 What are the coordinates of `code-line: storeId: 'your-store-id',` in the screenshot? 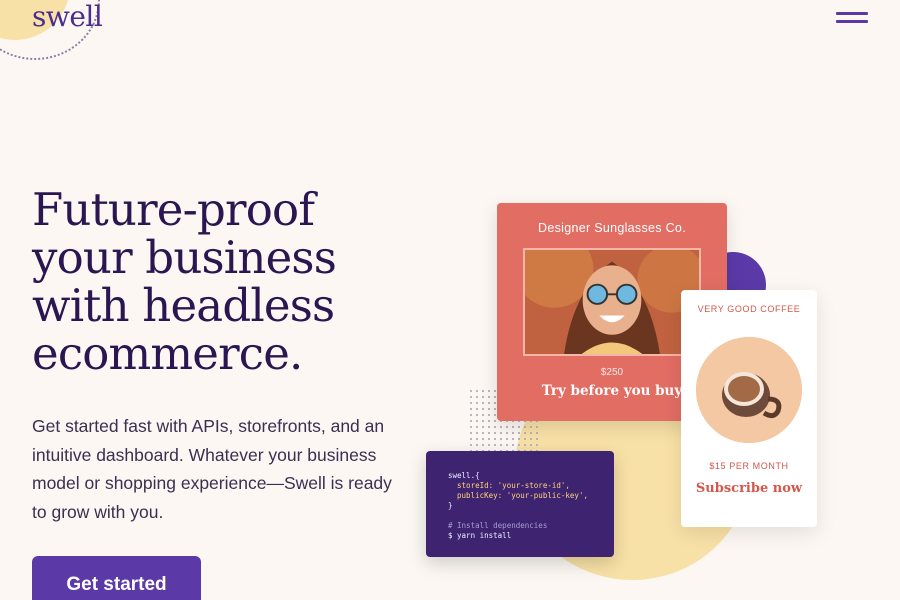 It's located at (509, 485).